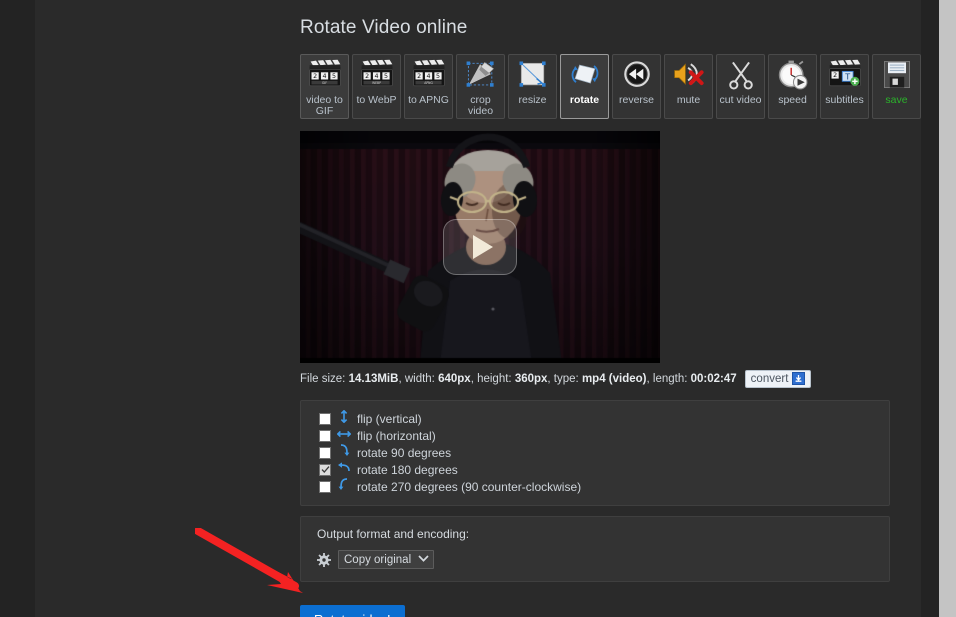  I want to click on convert-button: convert, so click(778, 379).